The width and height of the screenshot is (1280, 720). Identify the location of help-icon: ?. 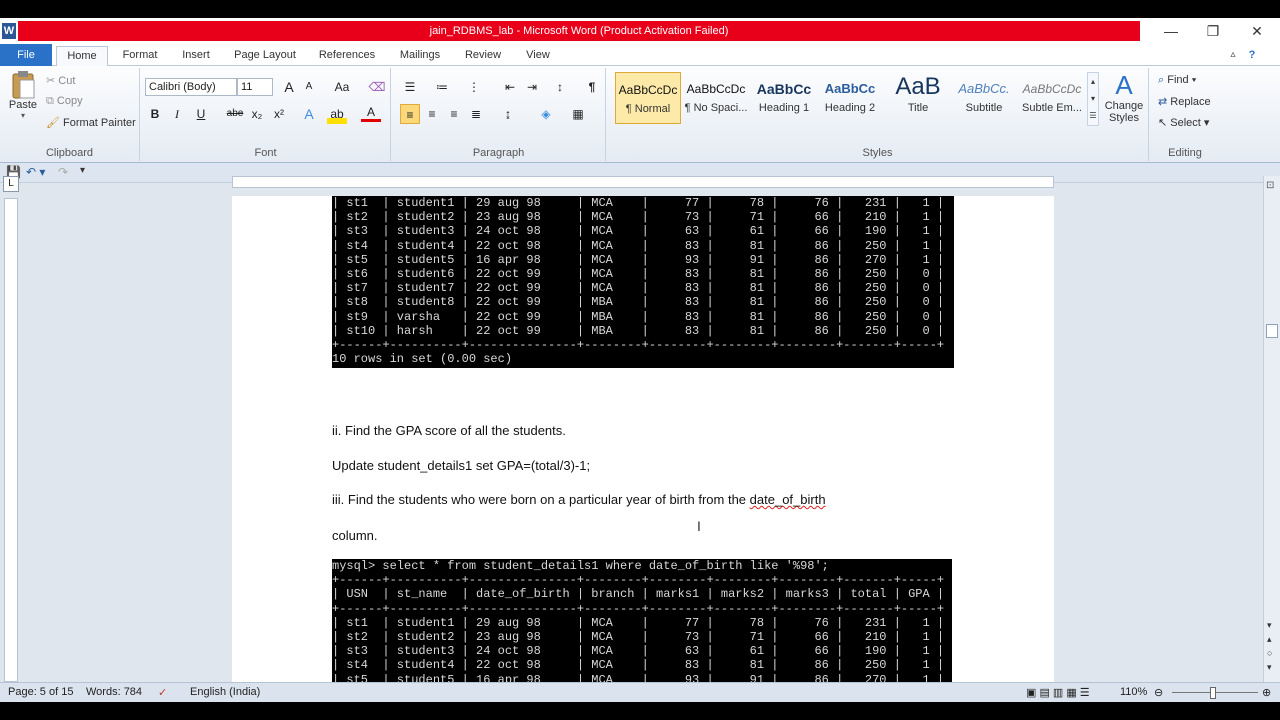
(1252, 56).